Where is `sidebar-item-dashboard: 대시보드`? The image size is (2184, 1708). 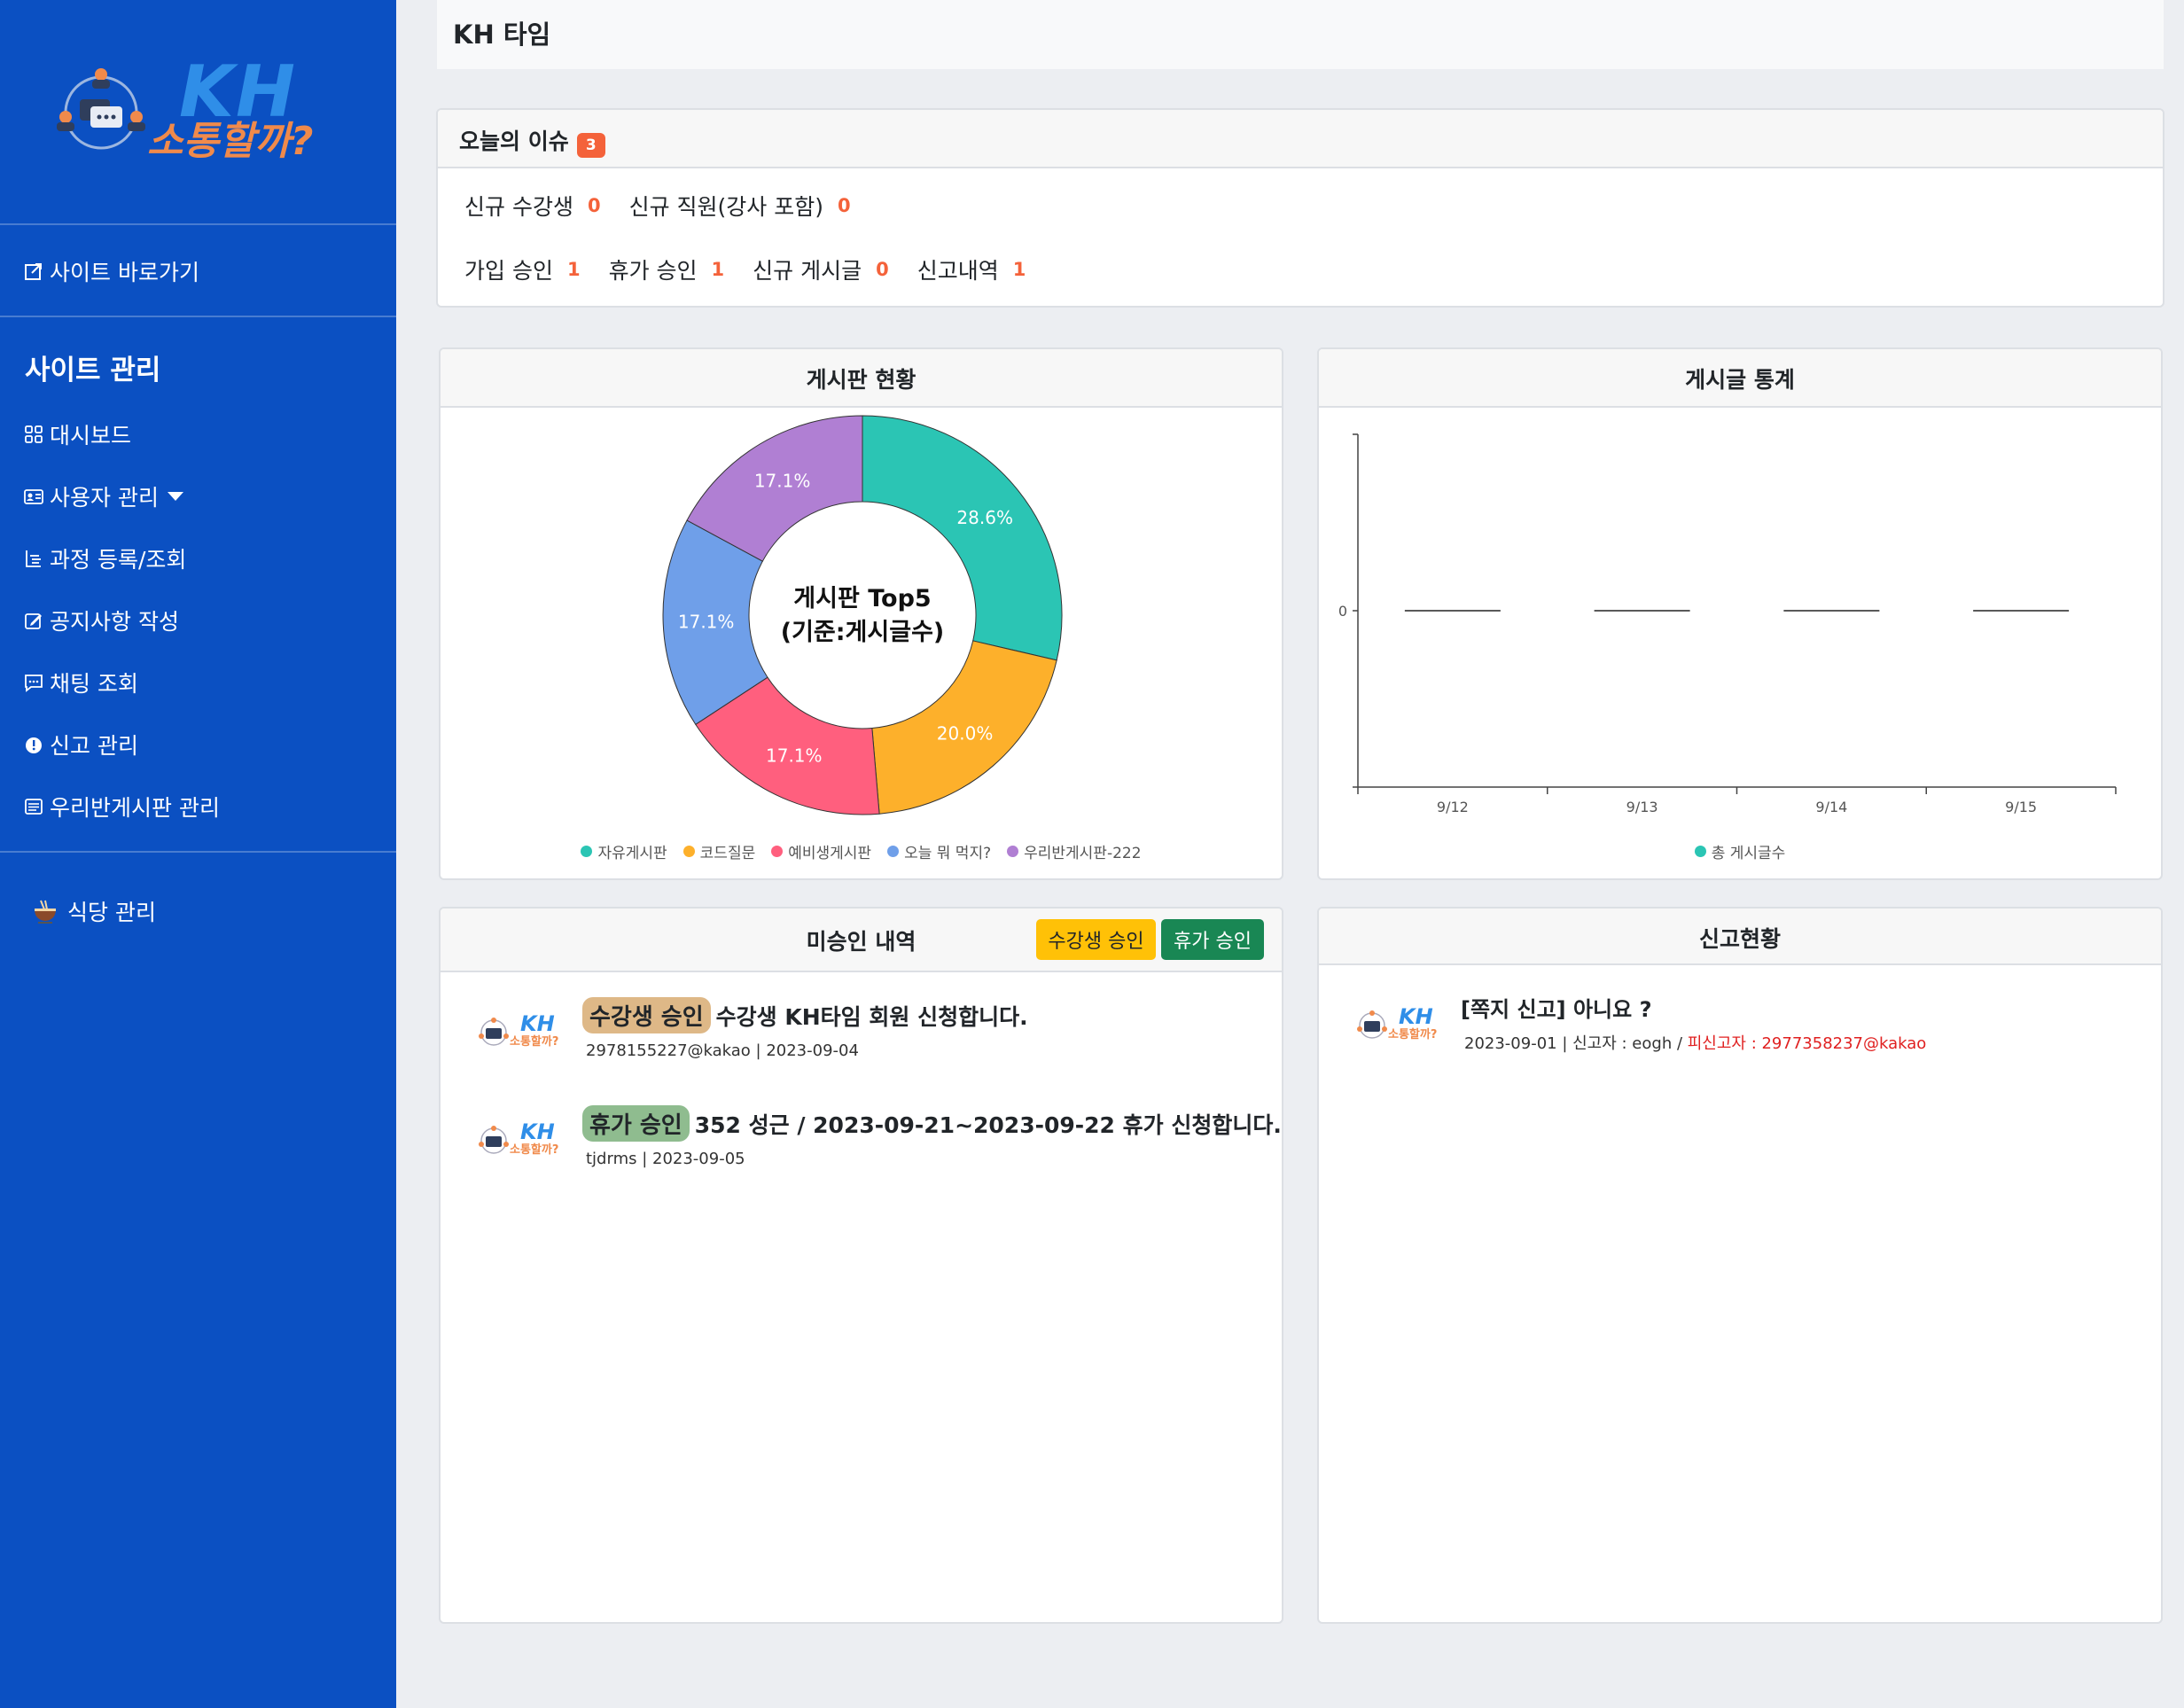
sidebar-item-dashboard: 대시보드 is located at coordinates (77, 434).